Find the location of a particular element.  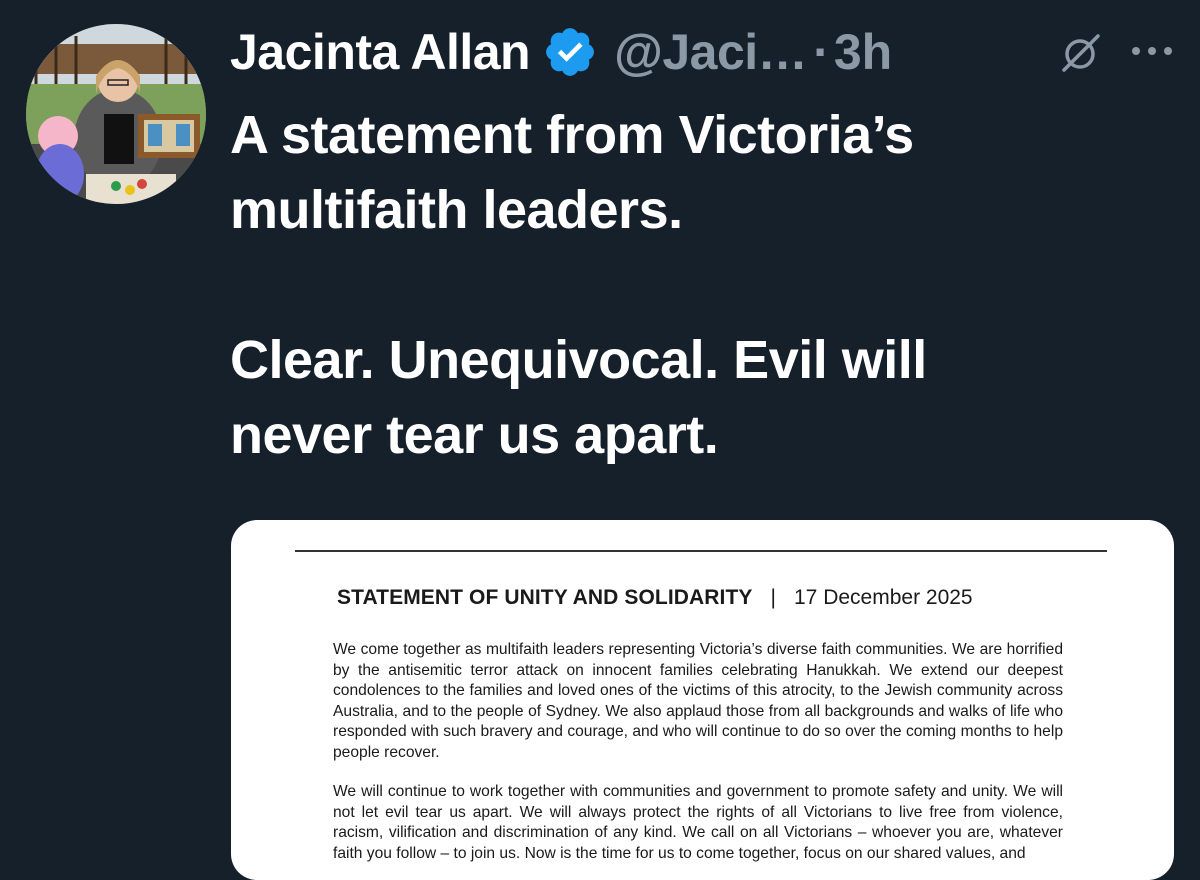

tweet-header: Jacinta Allan @Jaci… · 3h is located at coordinates (710, 52).